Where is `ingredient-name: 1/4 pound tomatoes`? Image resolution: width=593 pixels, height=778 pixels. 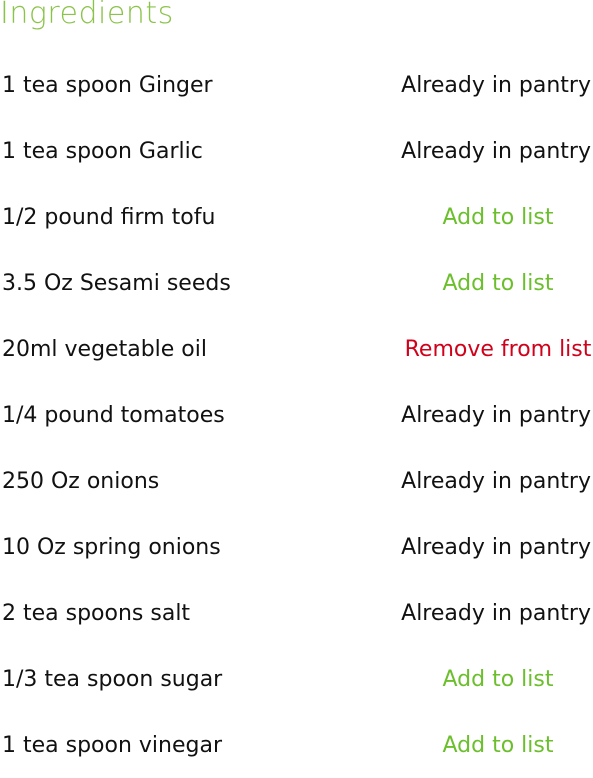 ingredient-name: 1/4 pound tomatoes is located at coordinates (113, 415).